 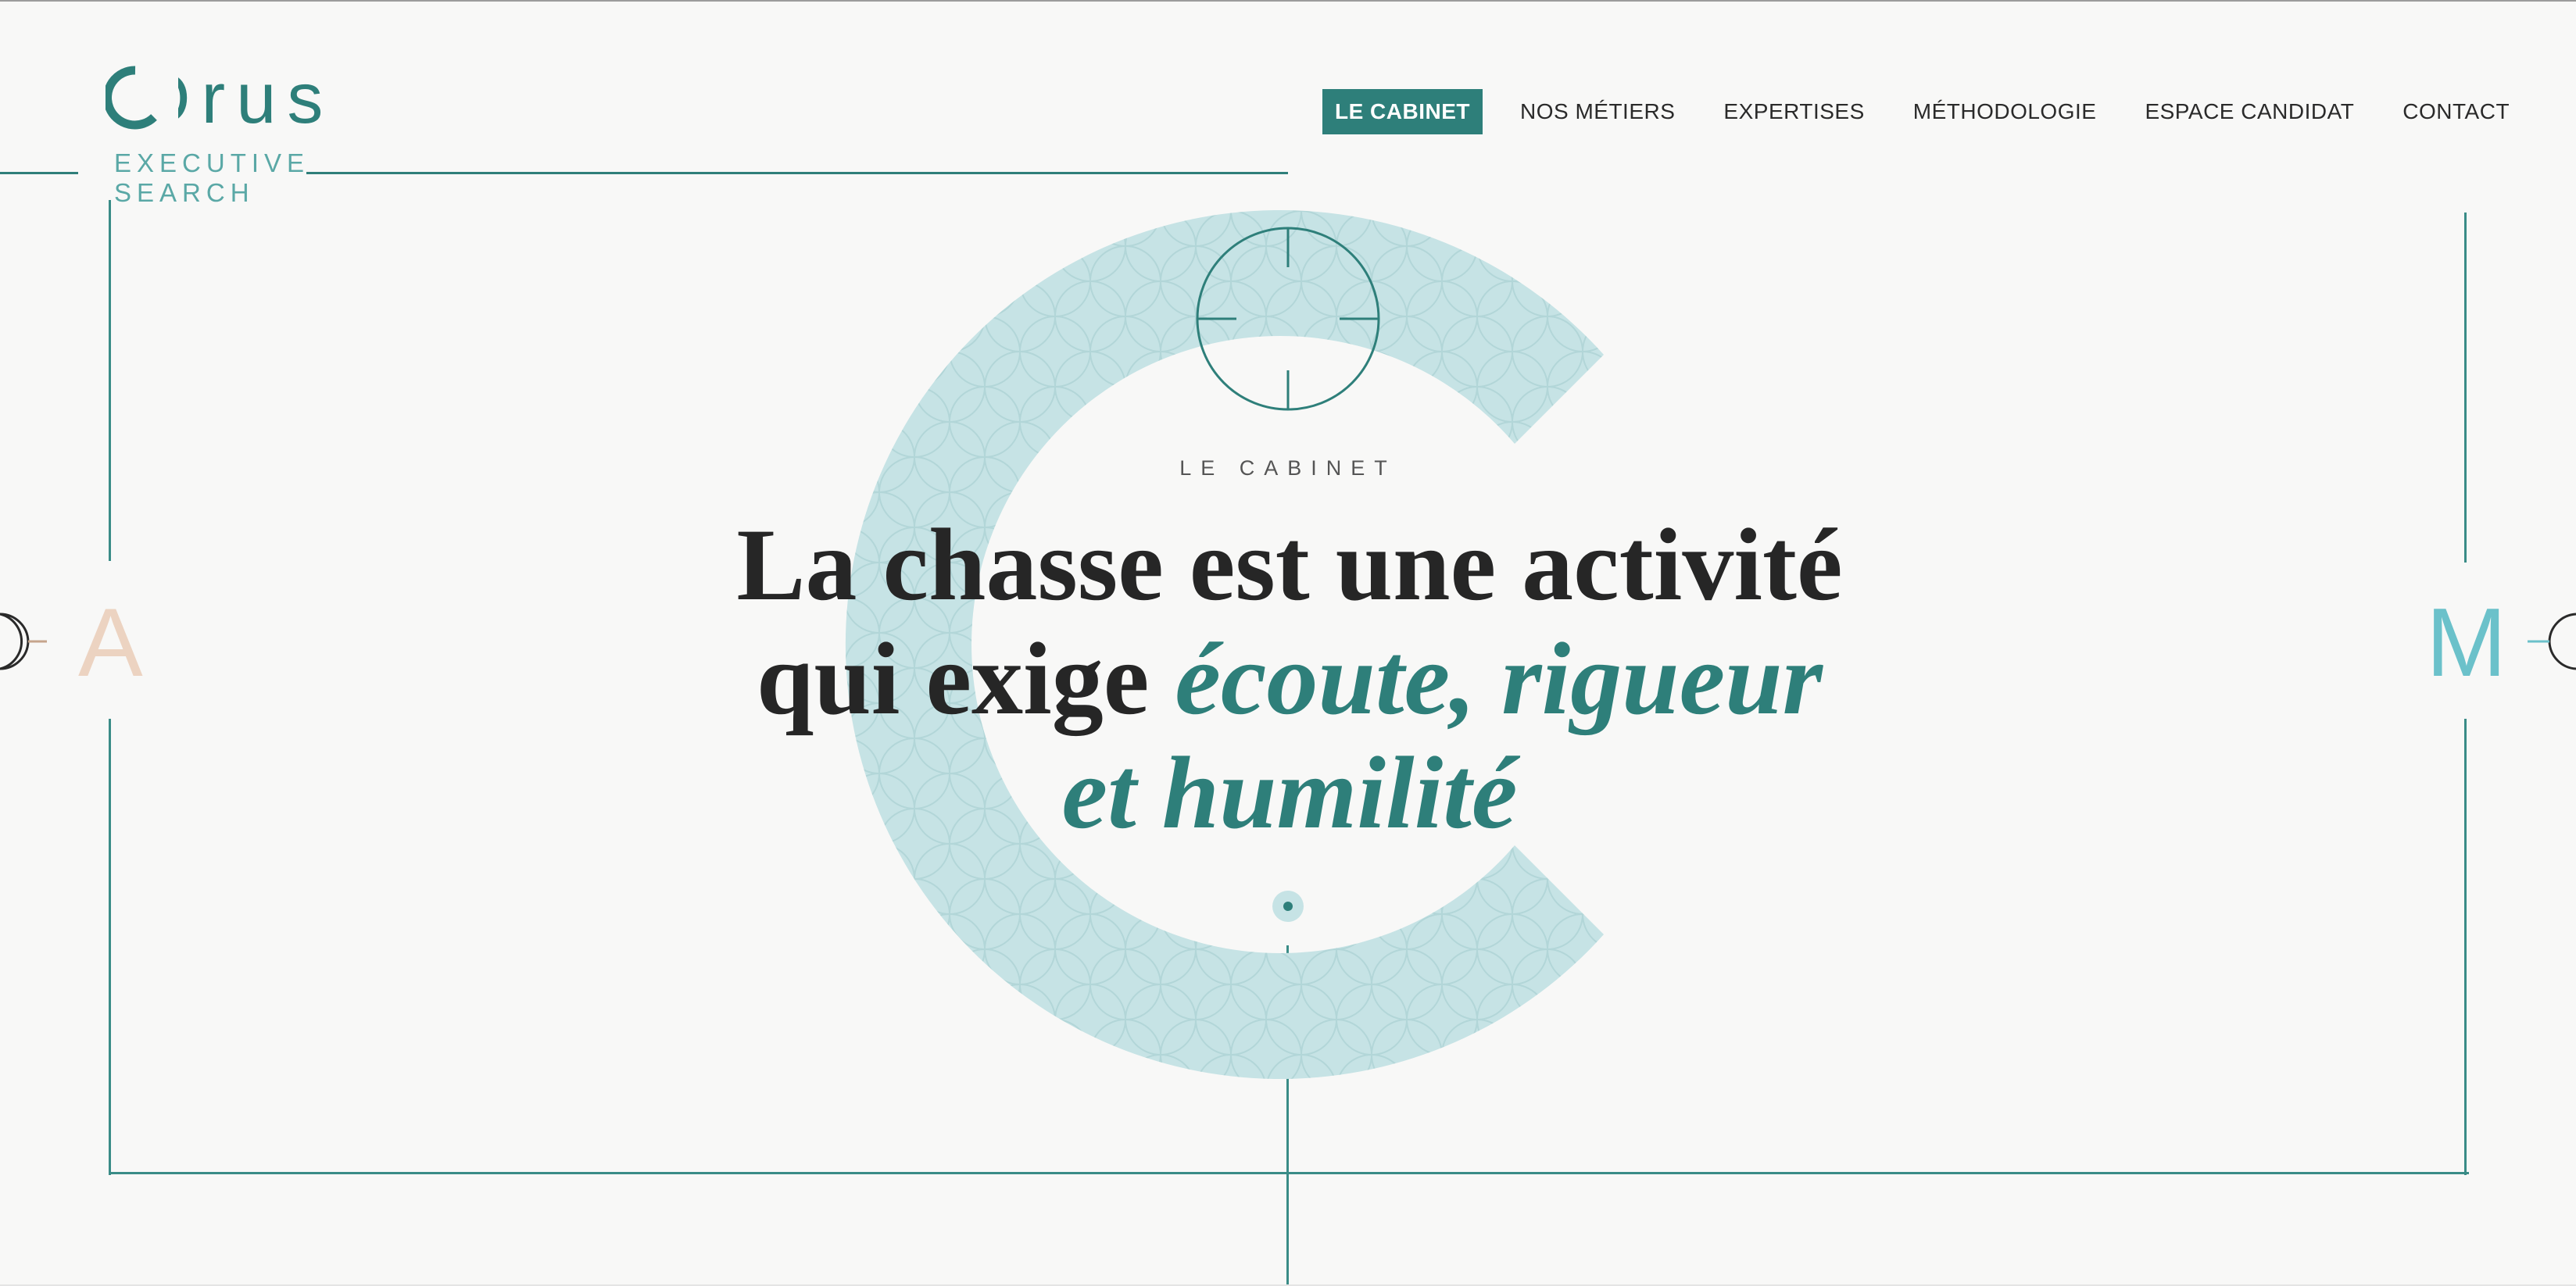 What do you see at coordinates (1499, 678) in the screenshot?
I see `headline-accent-1: écoute, rigueur` at bounding box center [1499, 678].